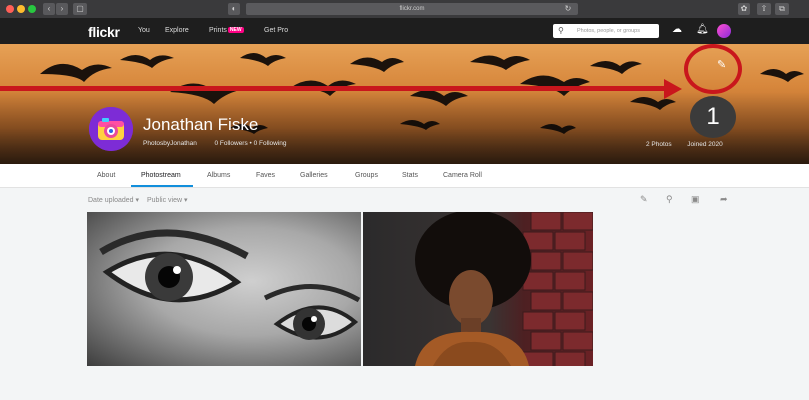 This screenshot has height=400, width=809. What do you see at coordinates (218, 175) in the screenshot?
I see `tab-albums: Albums` at bounding box center [218, 175].